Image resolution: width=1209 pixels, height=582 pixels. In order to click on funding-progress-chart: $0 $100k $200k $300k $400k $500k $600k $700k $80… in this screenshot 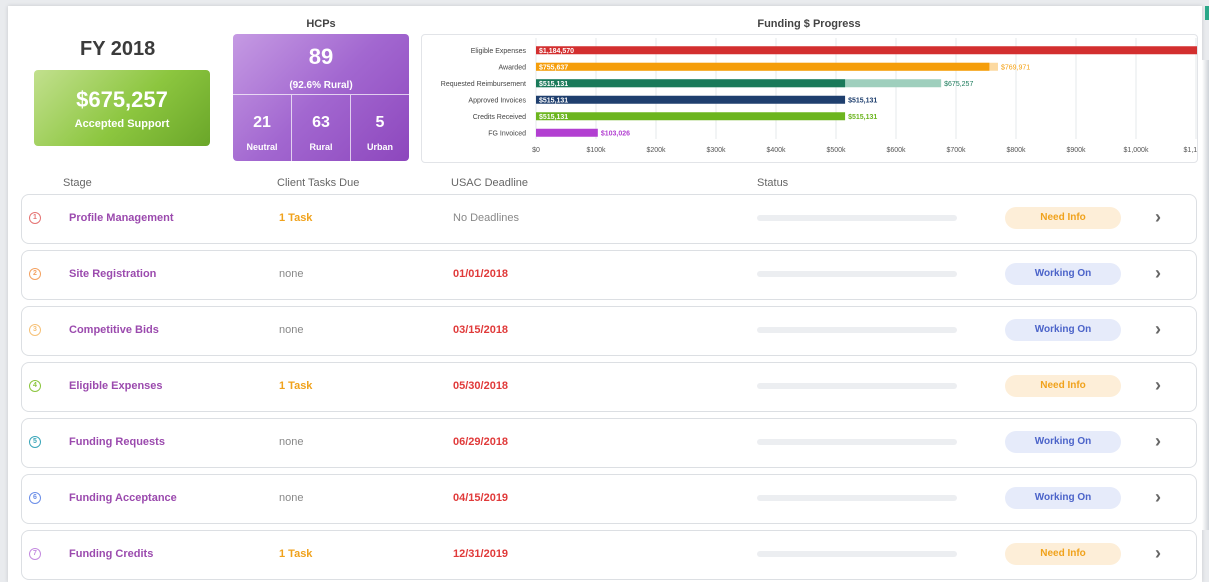, I will do `click(819, 96)`.